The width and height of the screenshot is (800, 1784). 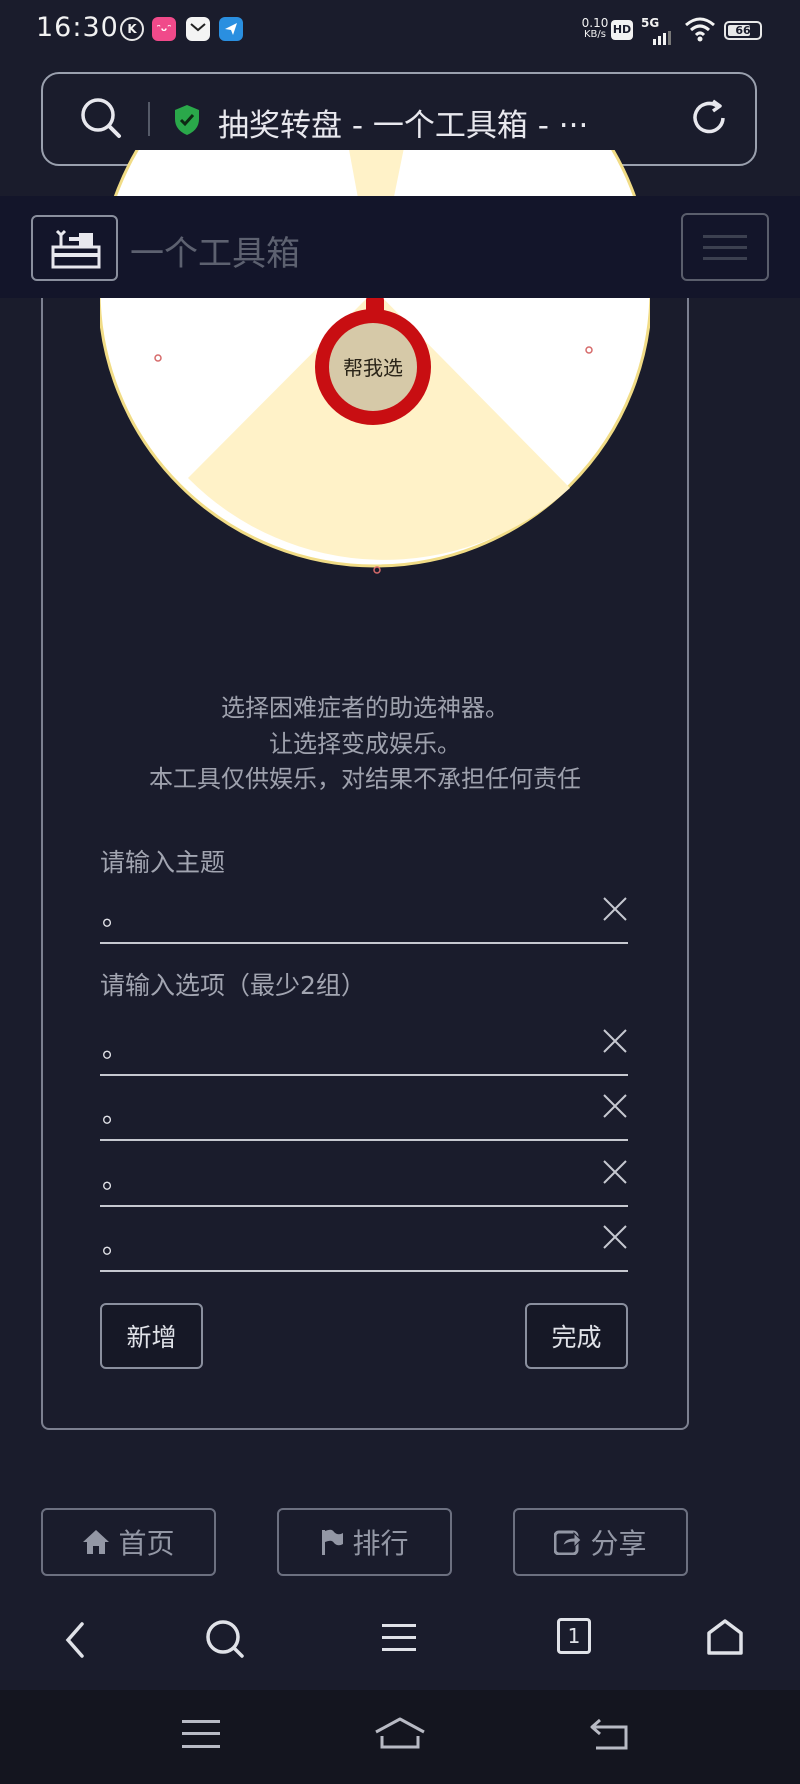 I want to click on done-button: 完成, so click(x=576, y=1336).